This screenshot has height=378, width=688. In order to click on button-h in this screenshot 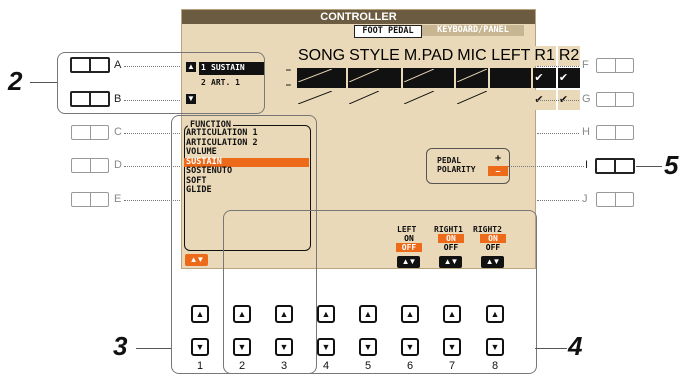, I will do `click(615, 132)`.